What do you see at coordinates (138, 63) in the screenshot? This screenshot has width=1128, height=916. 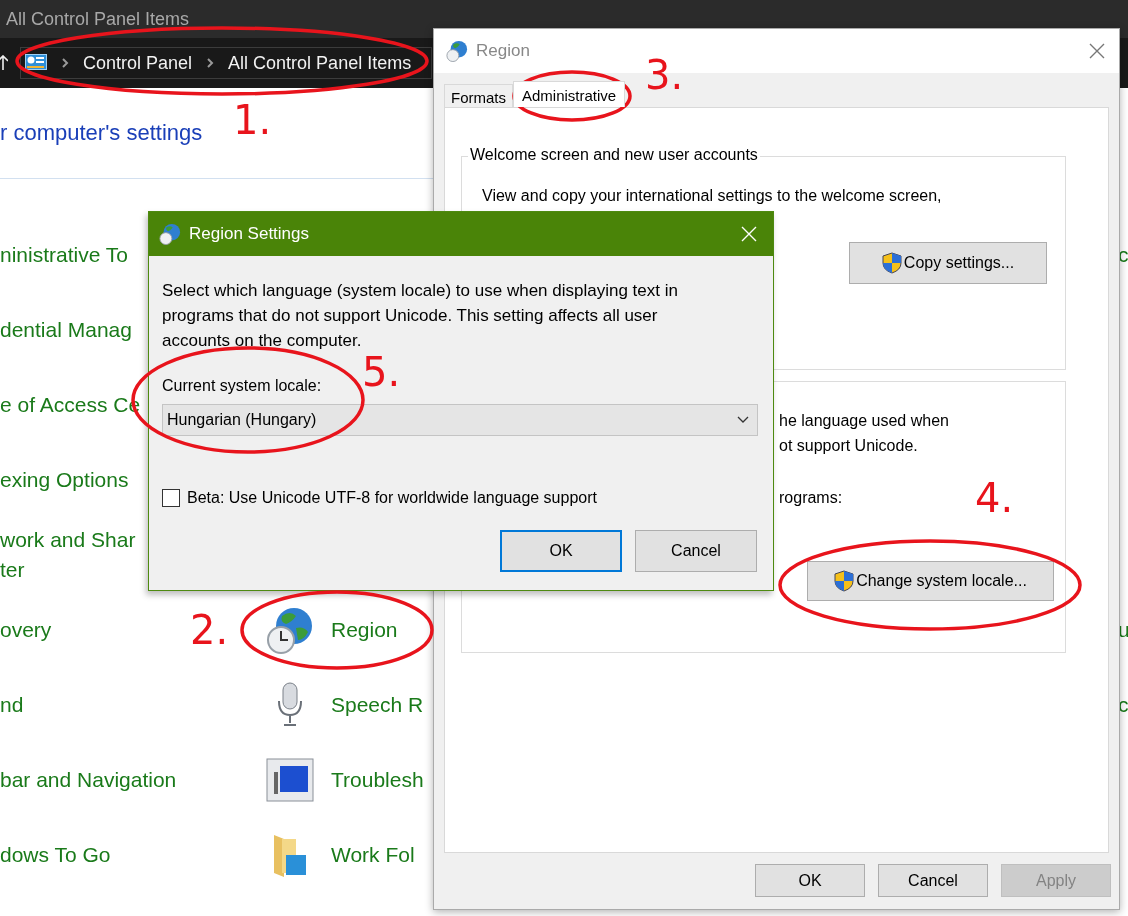 I see `breadcrumb-item: Control Panel` at bounding box center [138, 63].